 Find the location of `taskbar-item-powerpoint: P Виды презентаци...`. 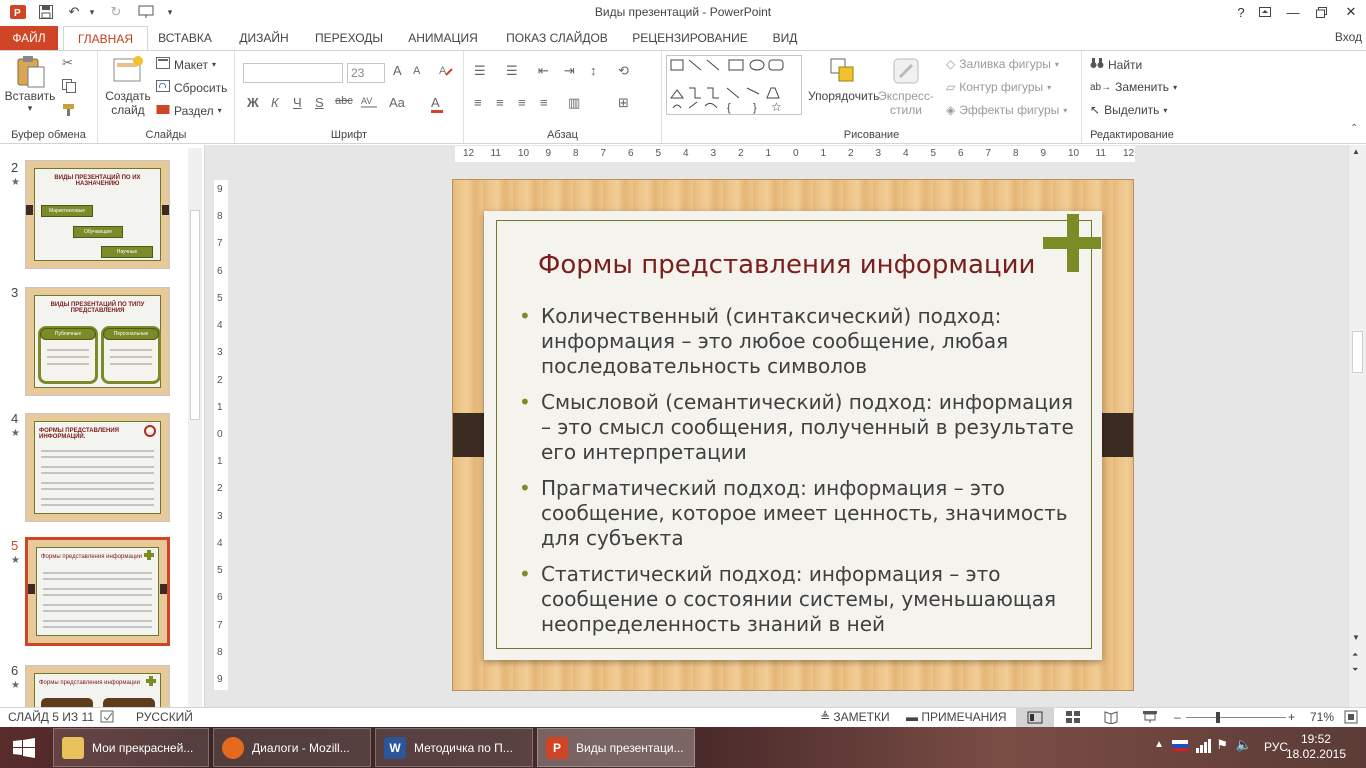

taskbar-item-powerpoint: P Виды презентаци... is located at coordinates (616, 747).